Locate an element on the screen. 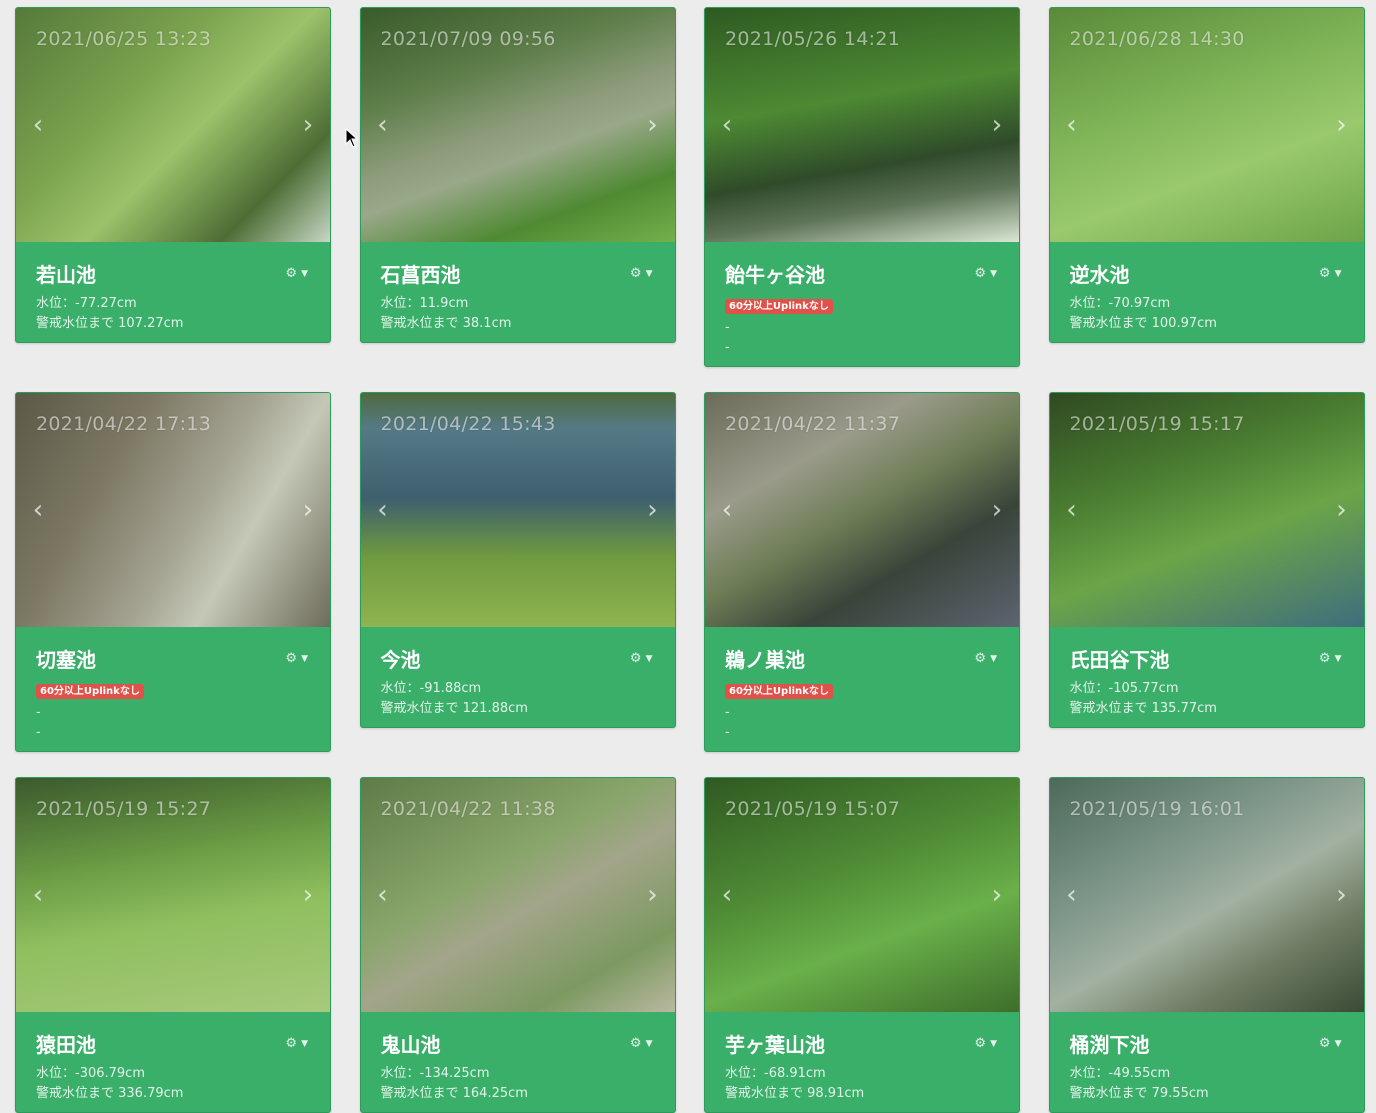 The height and width of the screenshot is (1113, 1376). water-level-text: 水位：-105.77cm is located at coordinates (1124, 688).